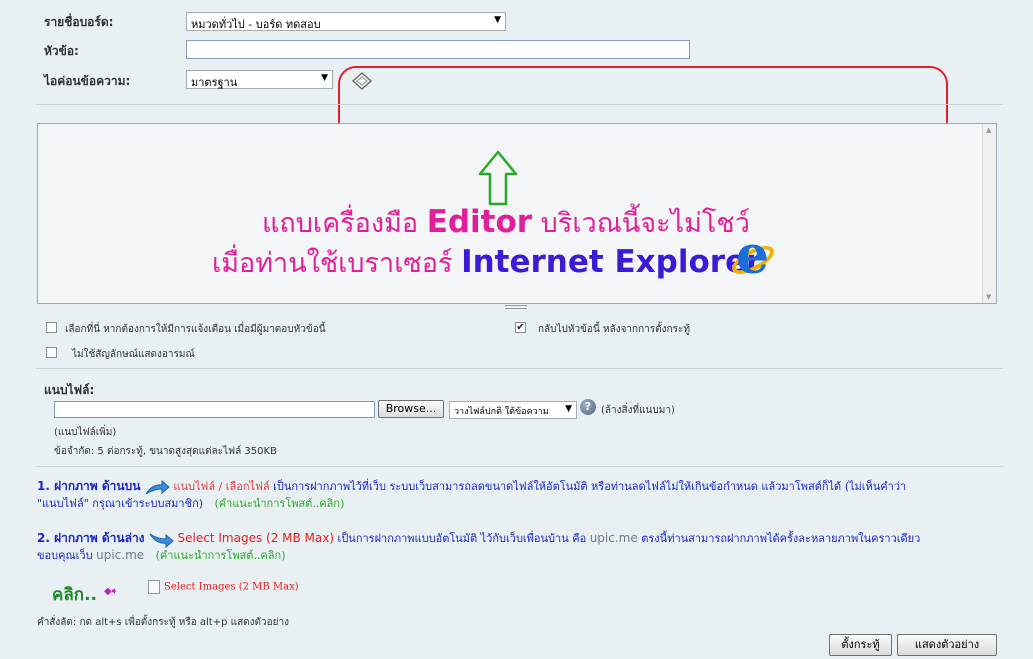 The height and width of the screenshot is (659, 1033). What do you see at coordinates (133, 354) in the screenshot?
I see `no-smiley-label: ไม่ใช้สัญลักษณ์แสดงอารมณ์` at bounding box center [133, 354].